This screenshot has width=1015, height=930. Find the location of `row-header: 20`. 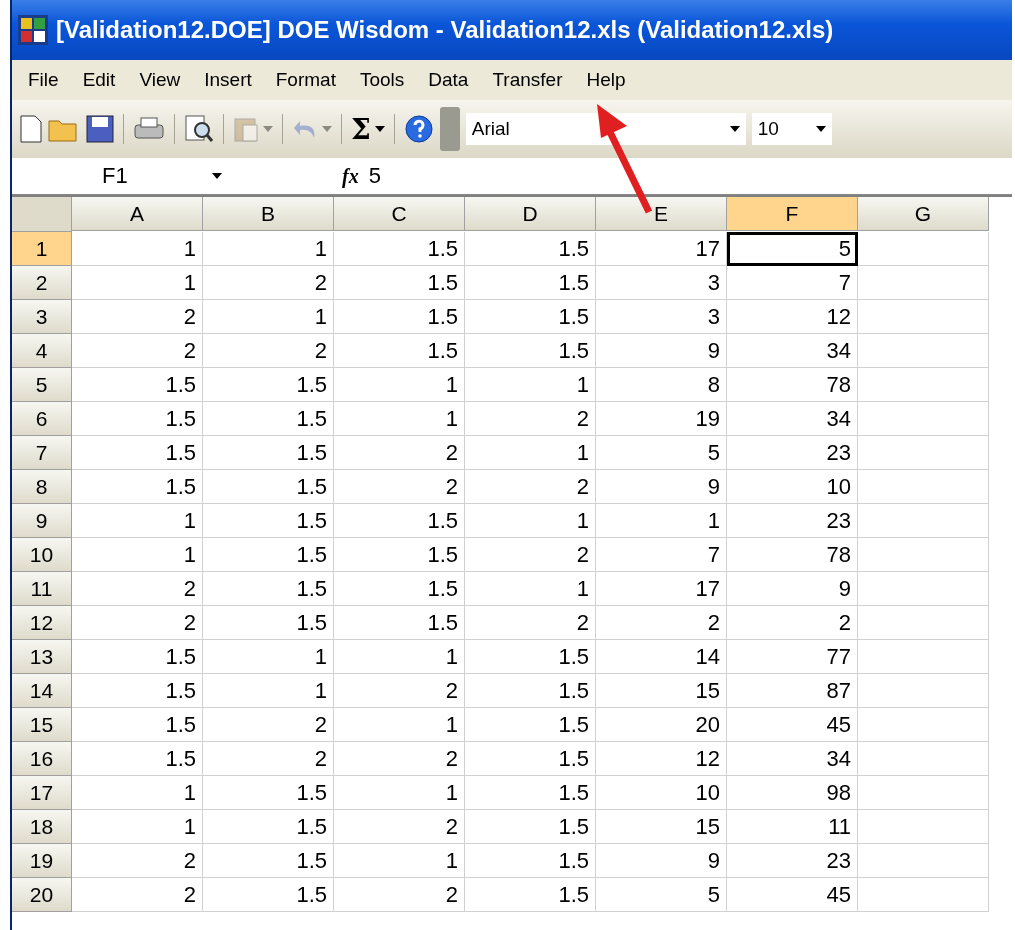

row-header: 20 is located at coordinates (42, 895).